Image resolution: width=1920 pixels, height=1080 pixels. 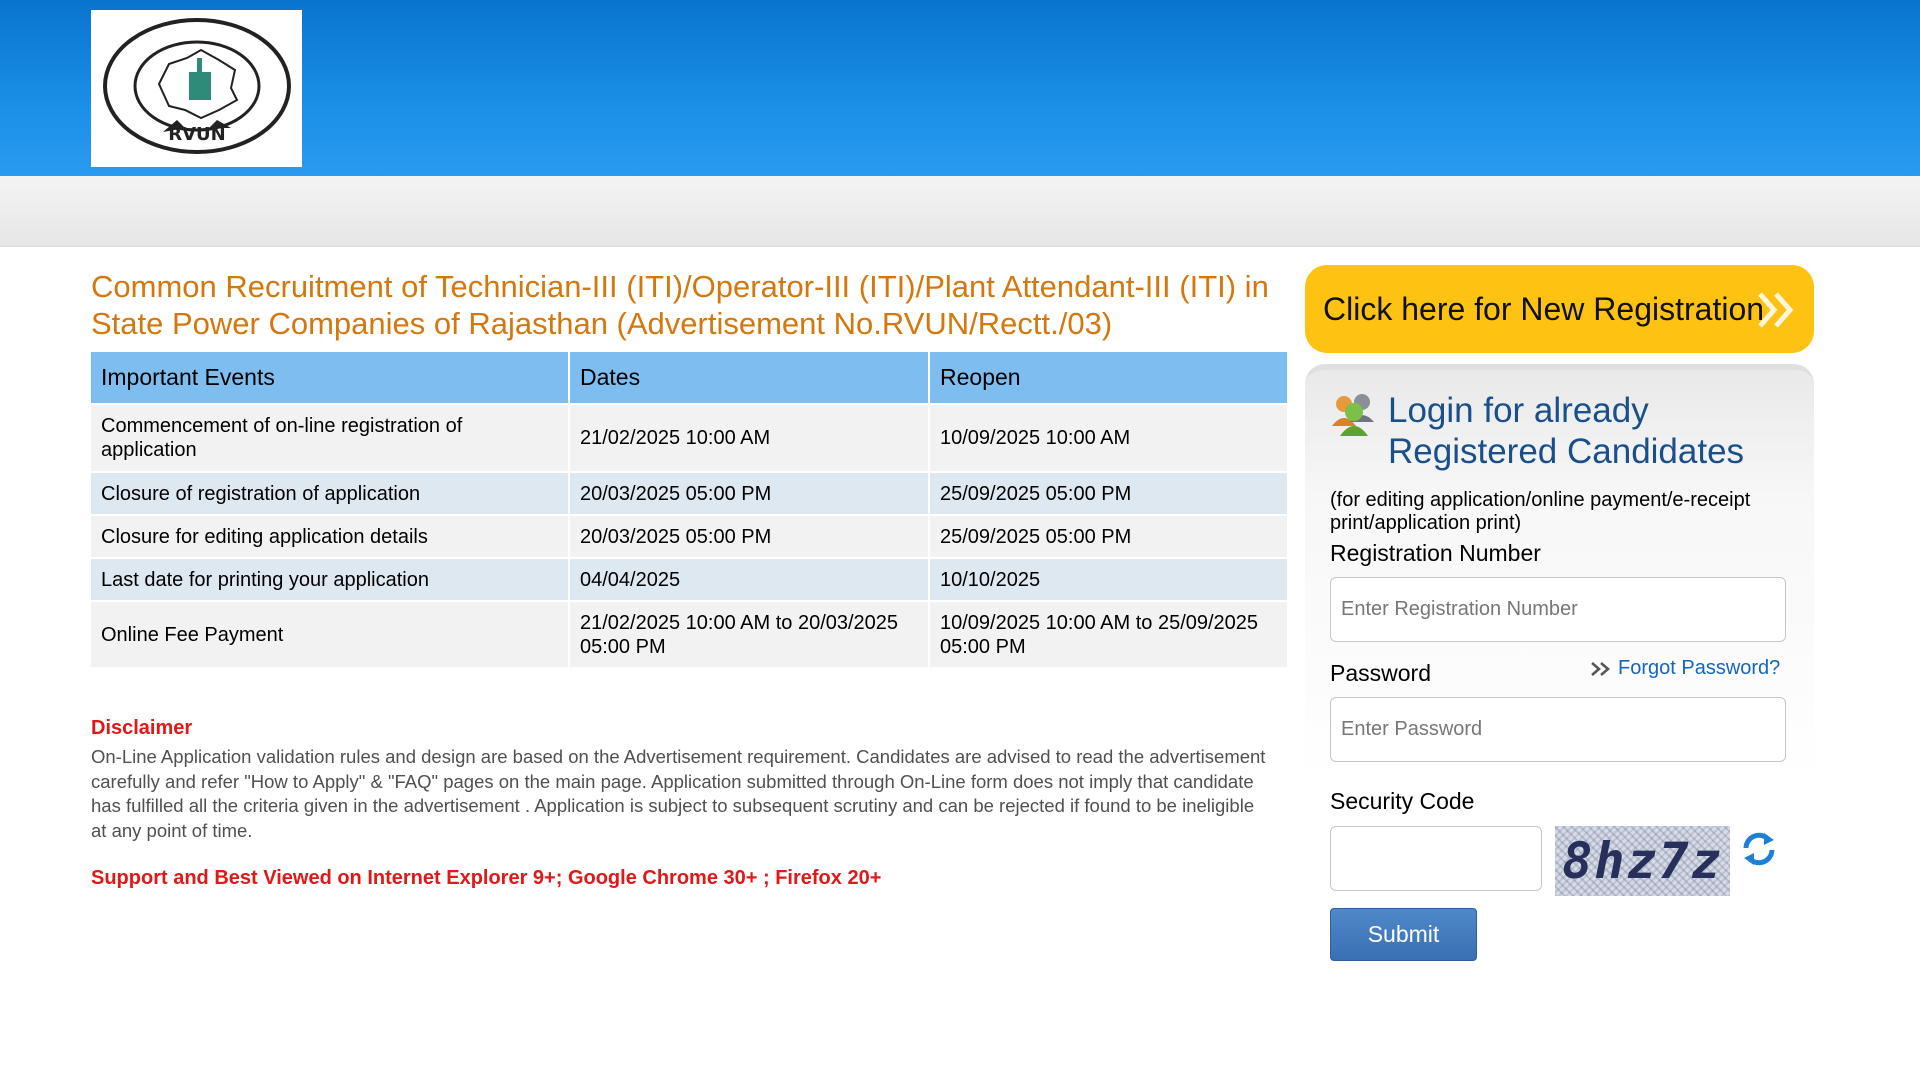 I want to click on event-cell: Closure of registration of application, so click(x=330, y=493).